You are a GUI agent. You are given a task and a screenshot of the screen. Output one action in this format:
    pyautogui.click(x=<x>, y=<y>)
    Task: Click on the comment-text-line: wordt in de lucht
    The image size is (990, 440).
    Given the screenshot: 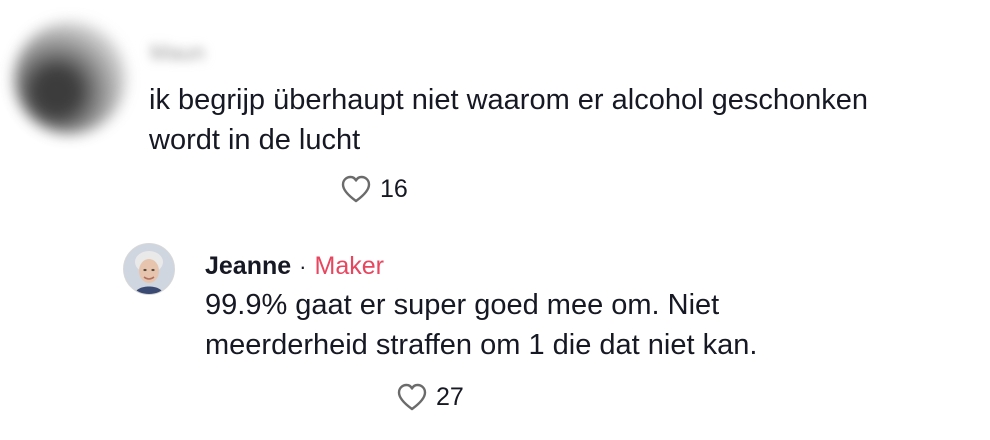 What is the action you would take?
    pyautogui.click(x=255, y=140)
    